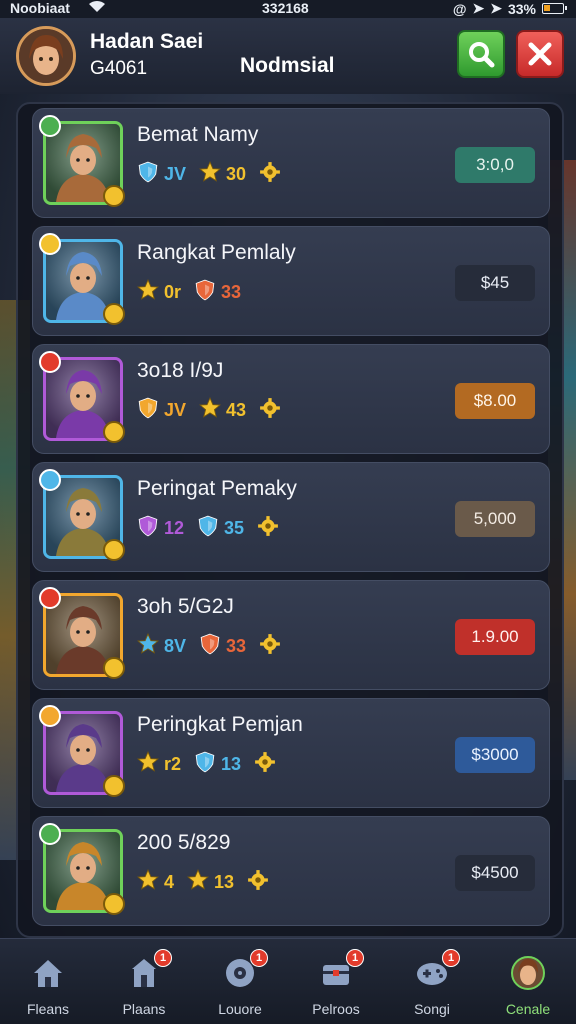 The image size is (576, 1024). I want to click on price-button: $3000, so click(495, 755).